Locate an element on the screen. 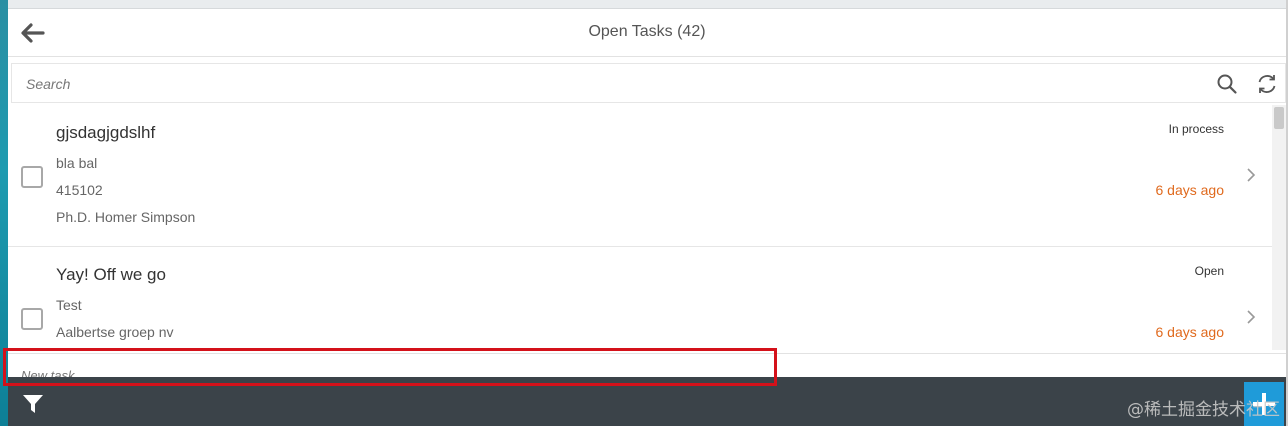 The height and width of the screenshot is (426, 1288). footer-toolbar is located at coordinates (647, 401).